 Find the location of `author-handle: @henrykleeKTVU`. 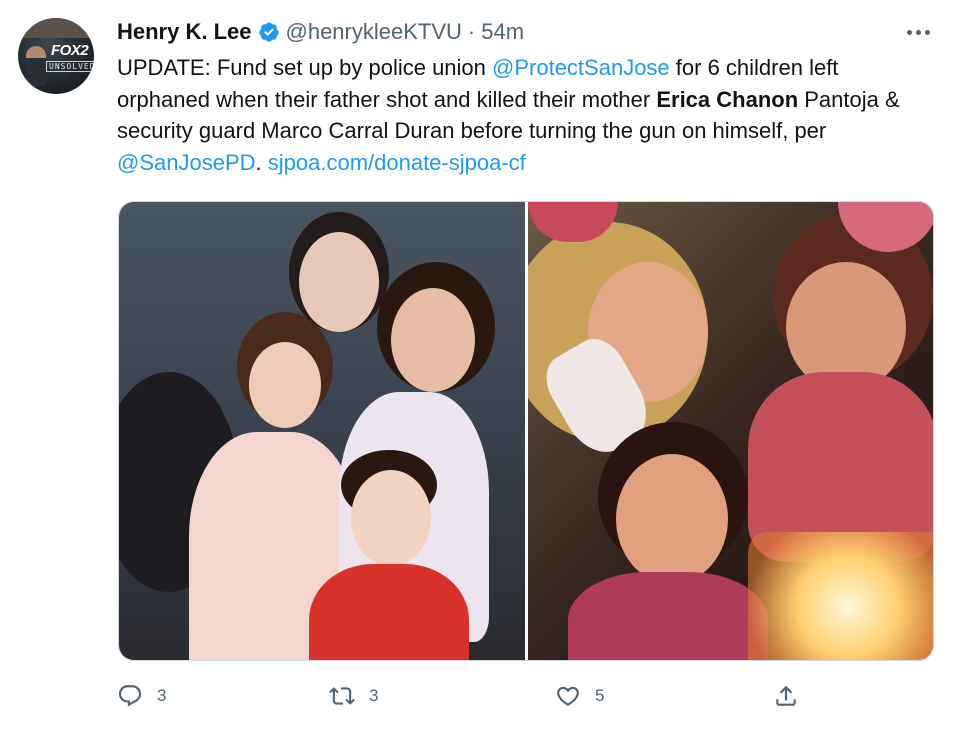

author-handle: @henrykleeKTVU is located at coordinates (374, 32).